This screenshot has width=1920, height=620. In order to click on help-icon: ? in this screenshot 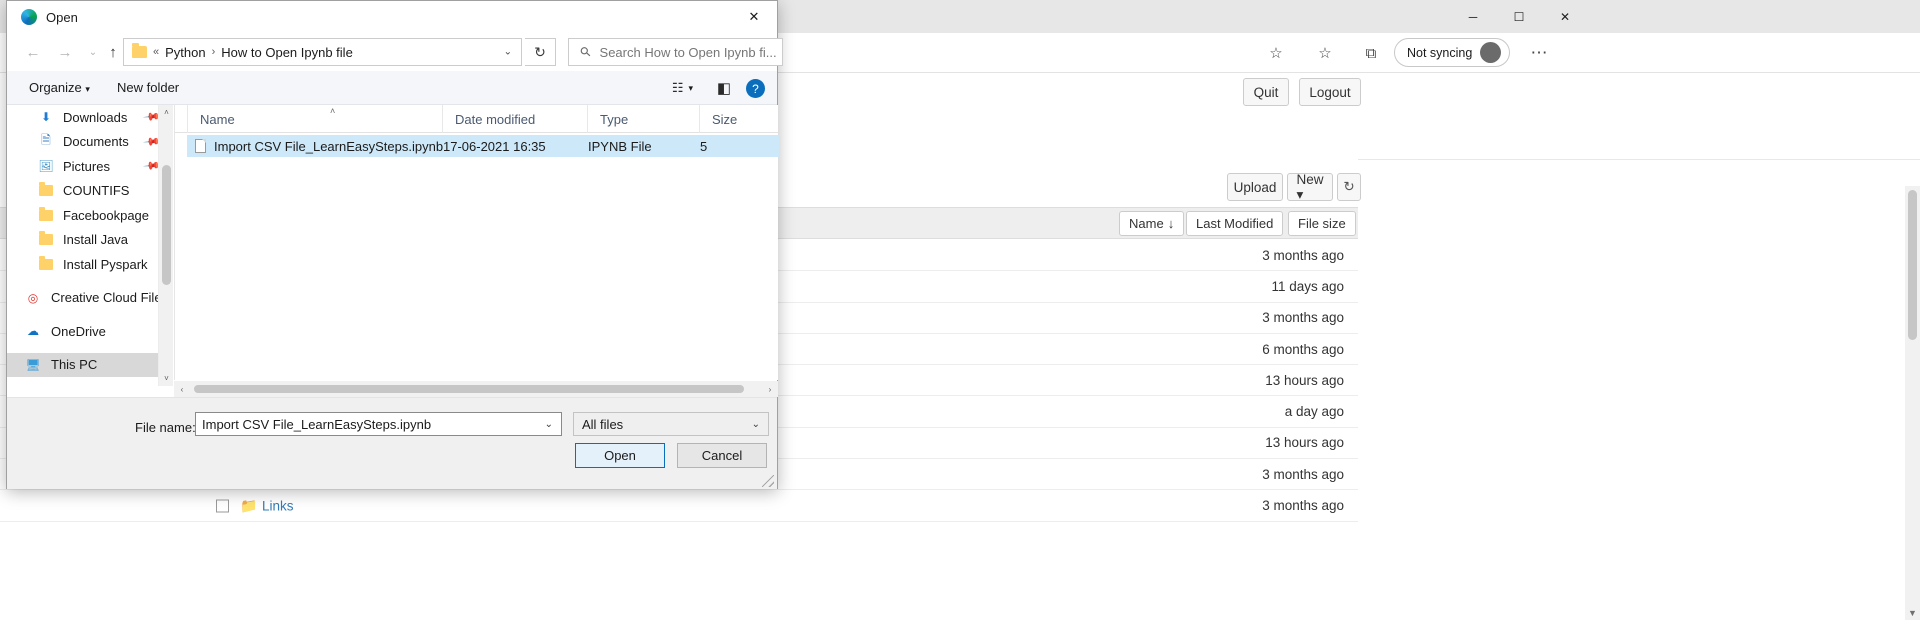, I will do `click(755, 88)`.